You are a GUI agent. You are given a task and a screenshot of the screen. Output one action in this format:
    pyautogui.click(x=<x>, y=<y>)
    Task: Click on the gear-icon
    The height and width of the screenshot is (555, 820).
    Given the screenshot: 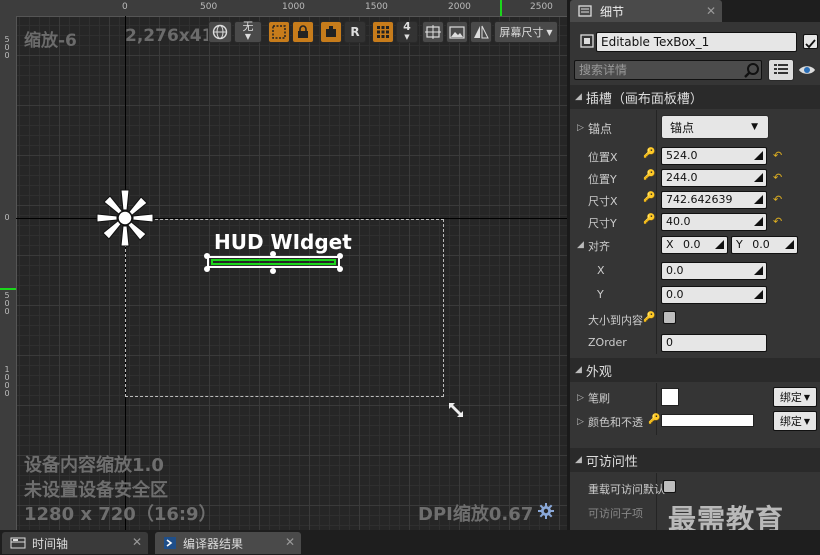 What is the action you would take?
    pyautogui.click(x=546, y=511)
    